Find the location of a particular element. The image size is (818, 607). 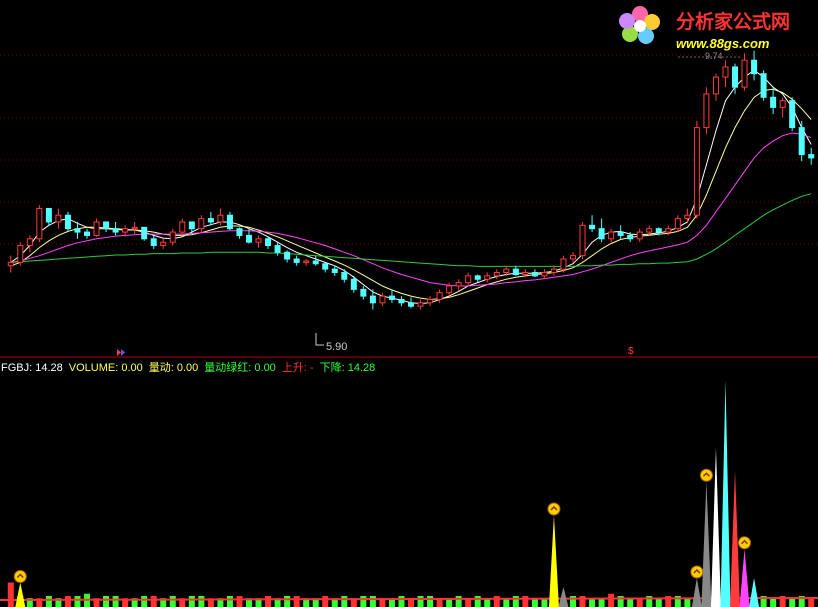

indicator-item: 上升: - is located at coordinates (297, 368).